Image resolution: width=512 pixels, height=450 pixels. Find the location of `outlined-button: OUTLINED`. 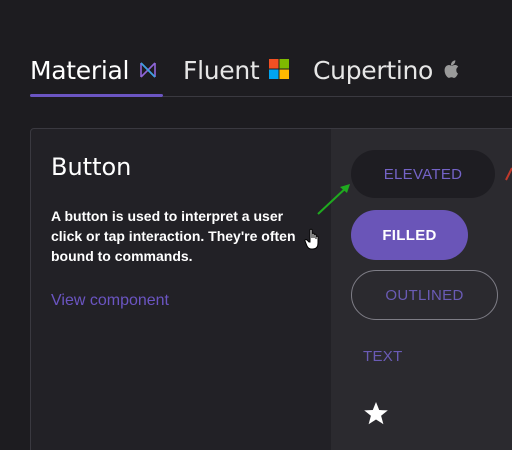

outlined-button: OUTLINED is located at coordinates (424, 295).